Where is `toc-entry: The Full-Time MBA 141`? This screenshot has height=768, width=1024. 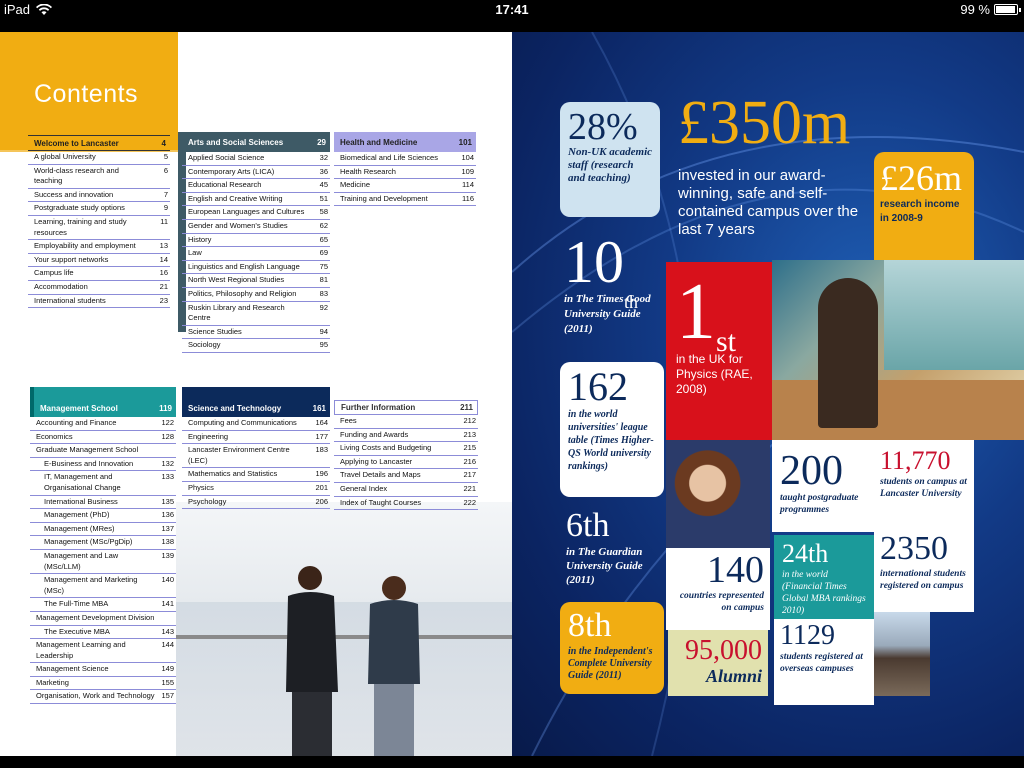
toc-entry: The Full-Time MBA 141 is located at coordinates (103, 605).